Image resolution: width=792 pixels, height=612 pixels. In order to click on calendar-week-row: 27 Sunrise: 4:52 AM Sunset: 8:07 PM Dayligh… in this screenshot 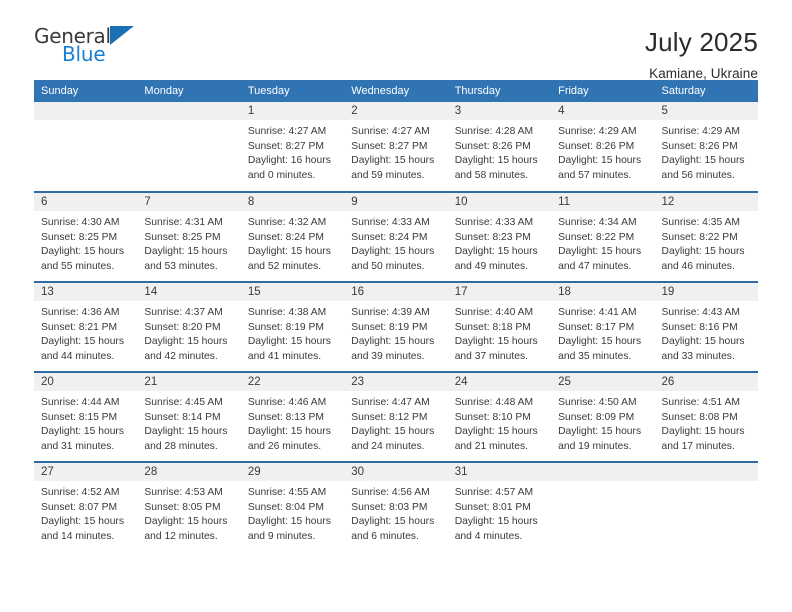, I will do `click(396, 506)`.